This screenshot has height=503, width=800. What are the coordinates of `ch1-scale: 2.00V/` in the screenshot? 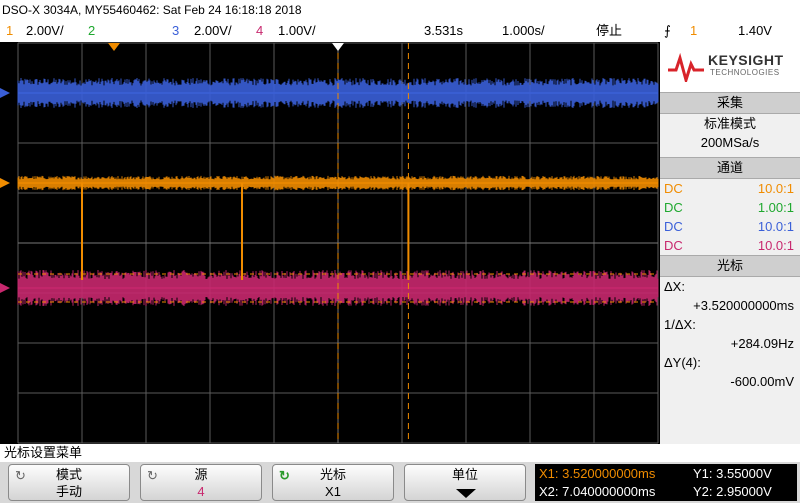 It's located at (45, 30).